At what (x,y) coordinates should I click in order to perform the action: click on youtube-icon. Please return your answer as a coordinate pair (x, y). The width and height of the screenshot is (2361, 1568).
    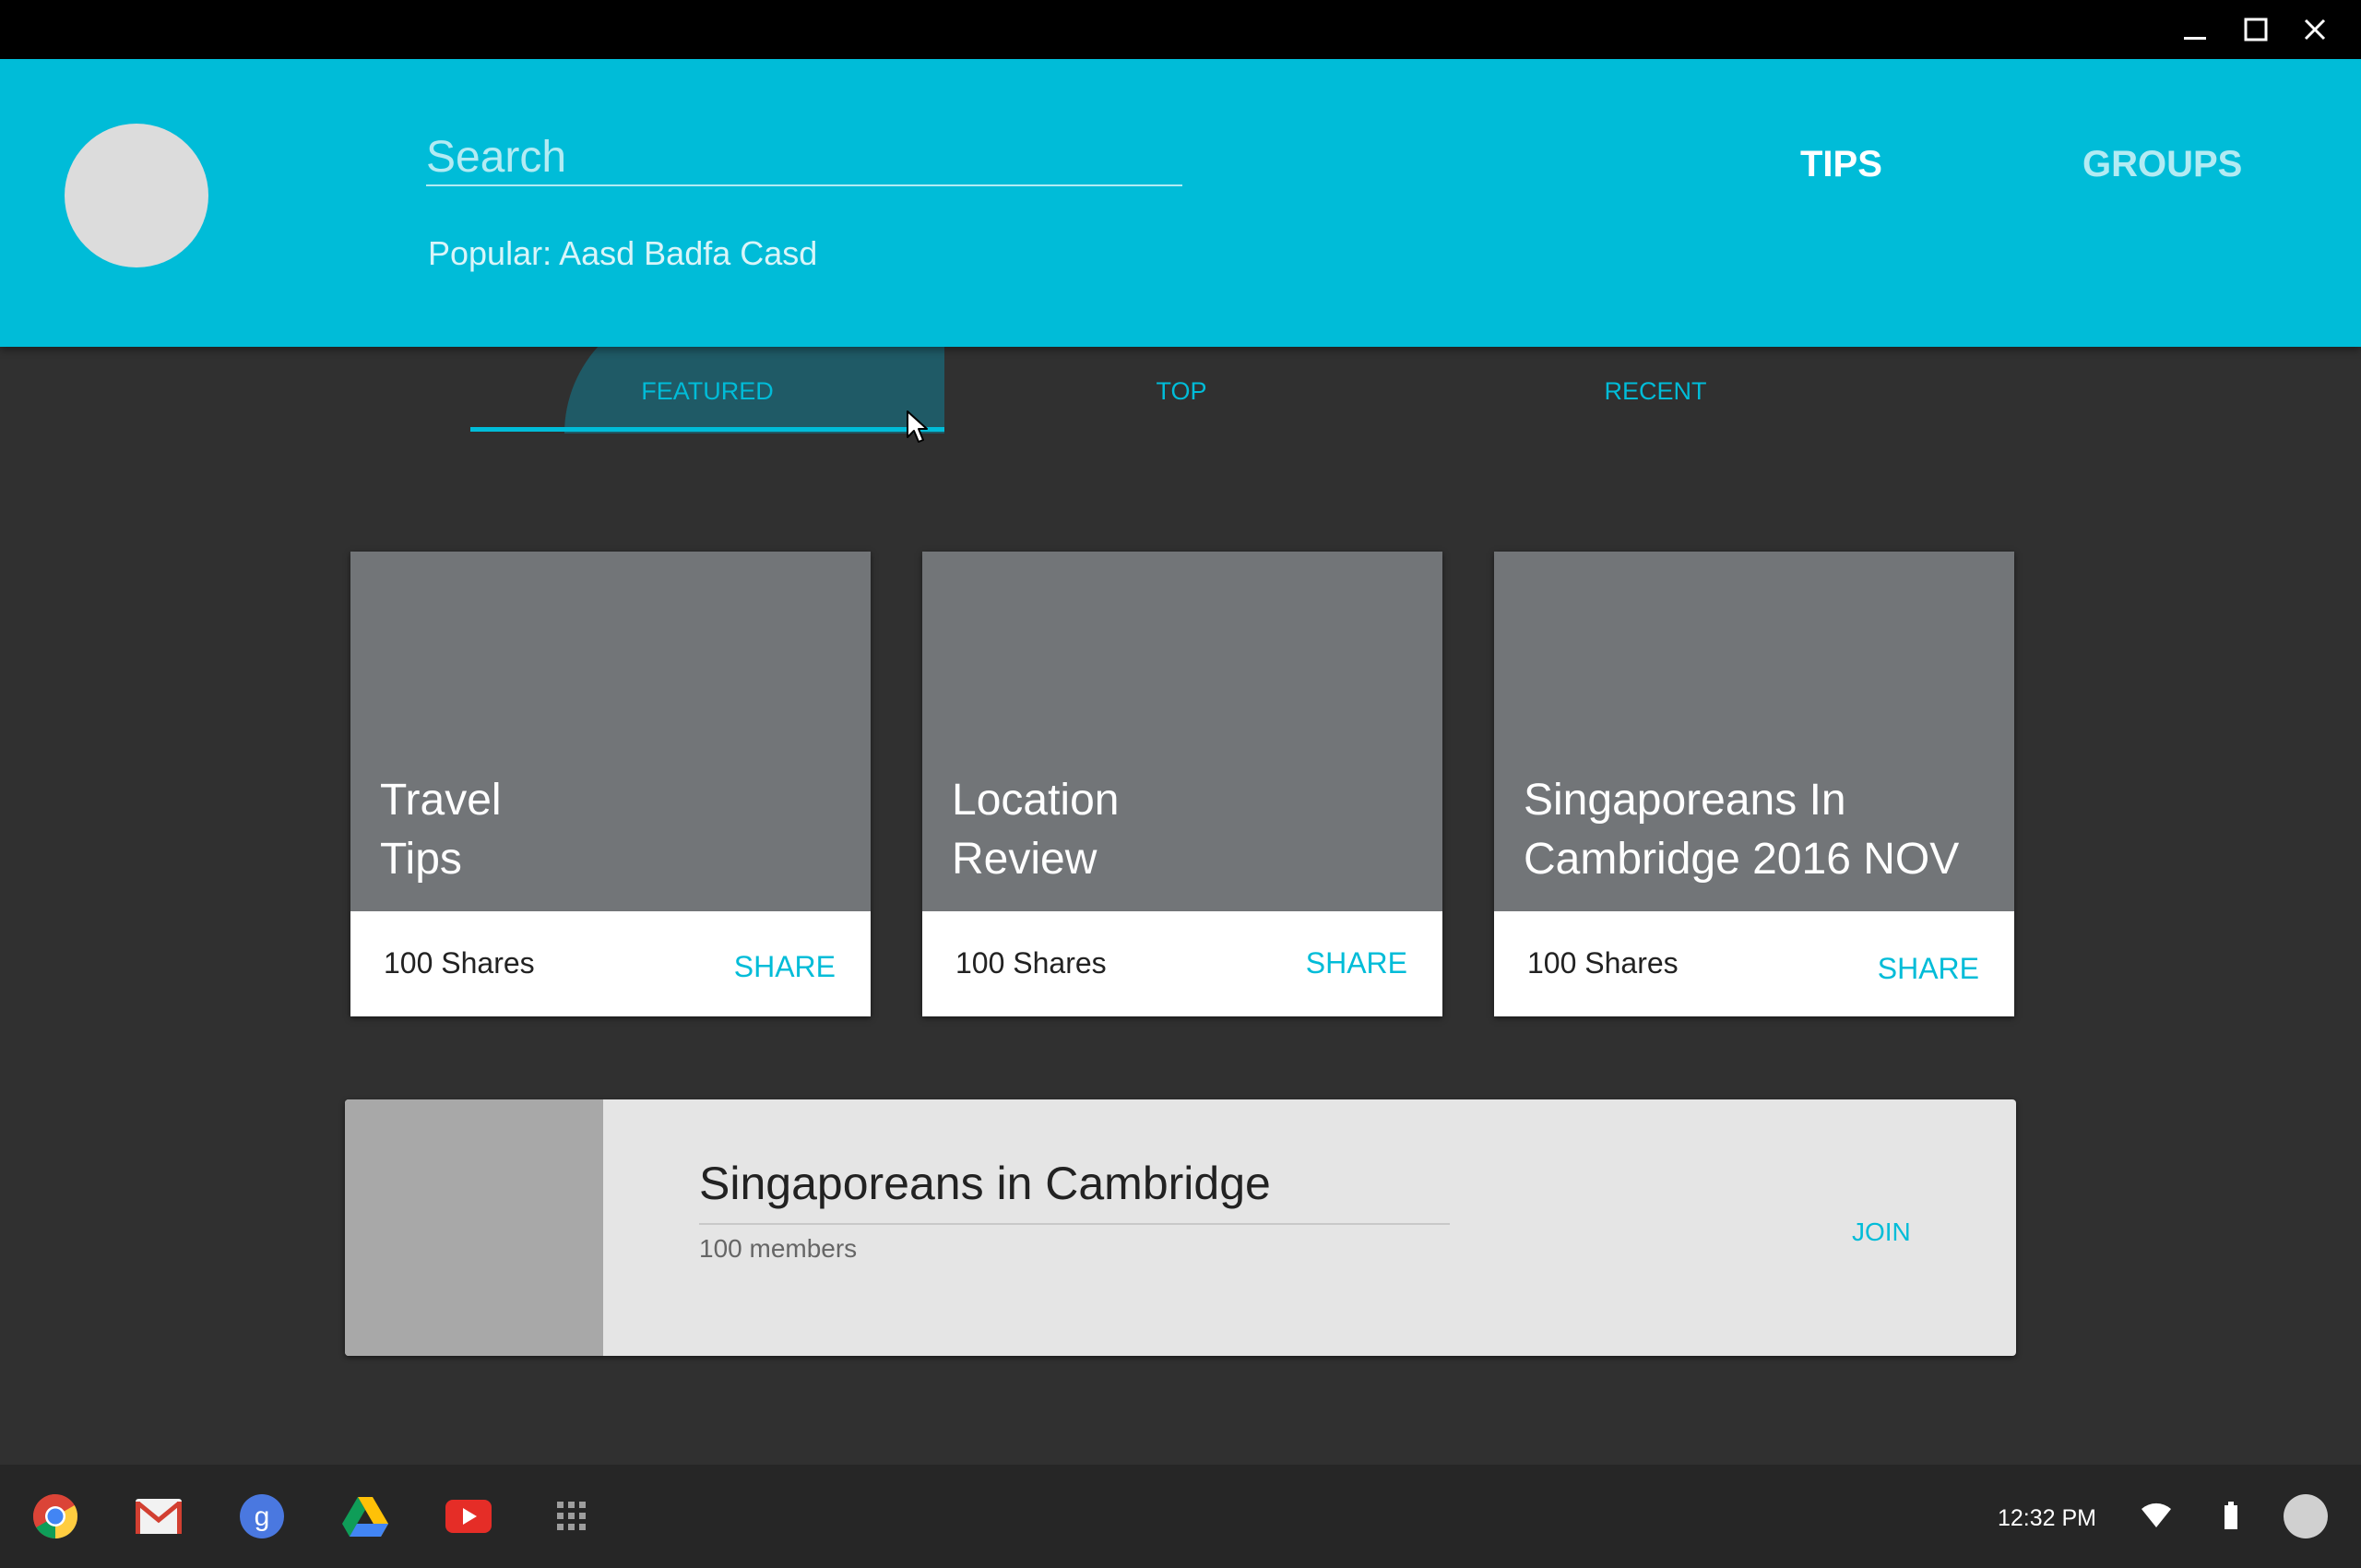
    Looking at the image, I should click on (468, 1516).